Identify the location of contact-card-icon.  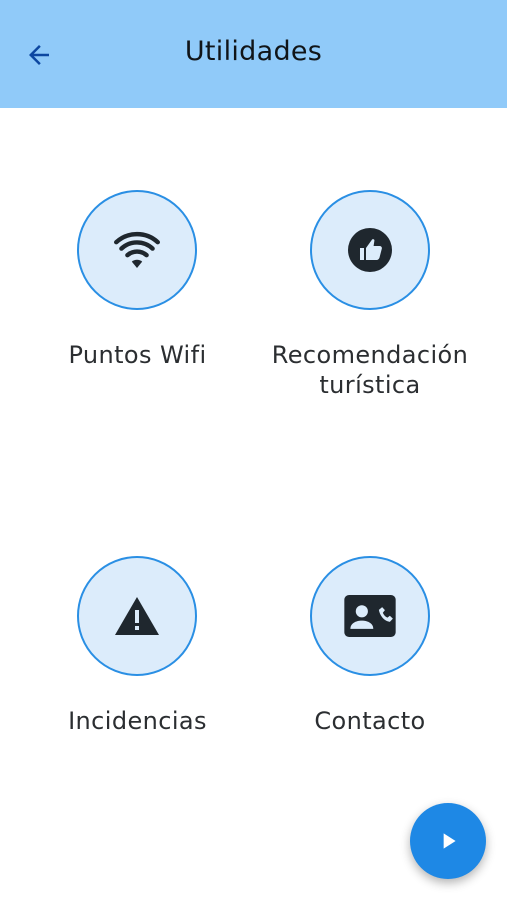
(370, 616).